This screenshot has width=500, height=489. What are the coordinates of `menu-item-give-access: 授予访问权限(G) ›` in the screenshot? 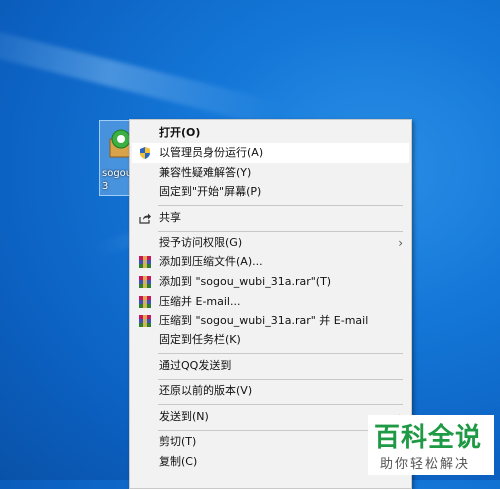 It's located at (270, 243).